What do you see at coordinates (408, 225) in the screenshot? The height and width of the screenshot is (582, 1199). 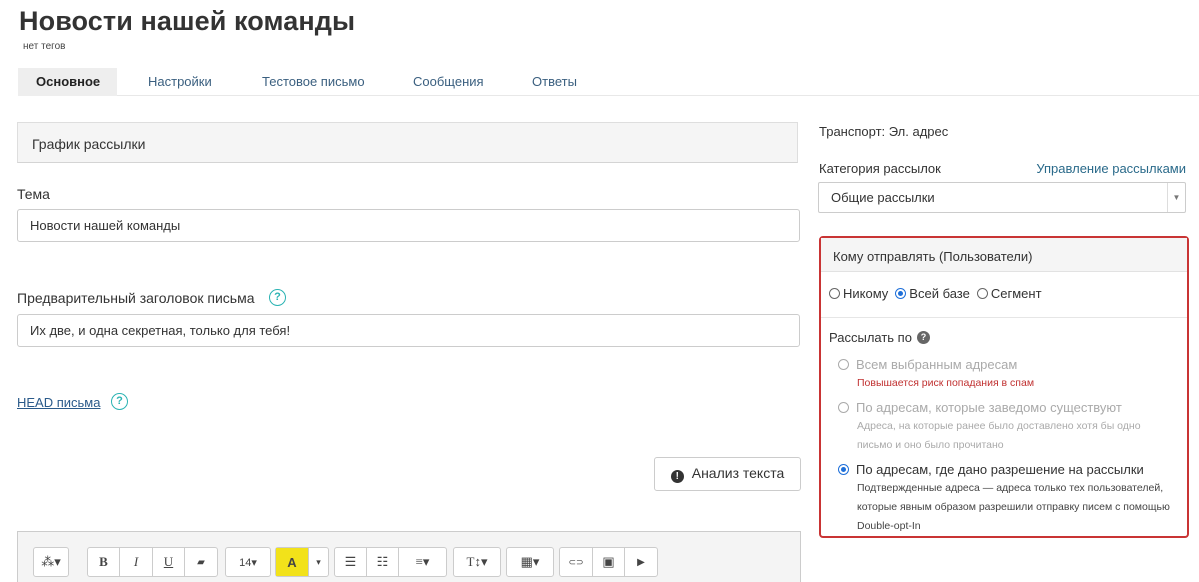 I see `subject-input` at bounding box center [408, 225].